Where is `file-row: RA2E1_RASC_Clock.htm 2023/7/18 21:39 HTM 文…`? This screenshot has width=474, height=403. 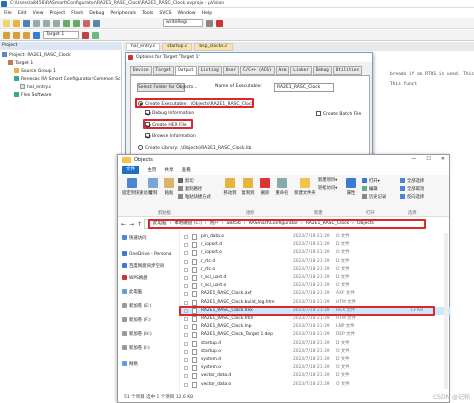
file-row: RA2E1_RASC_Clock.htm 2023/7/18 21:39 HTM 文… is located at coordinates (315, 319).